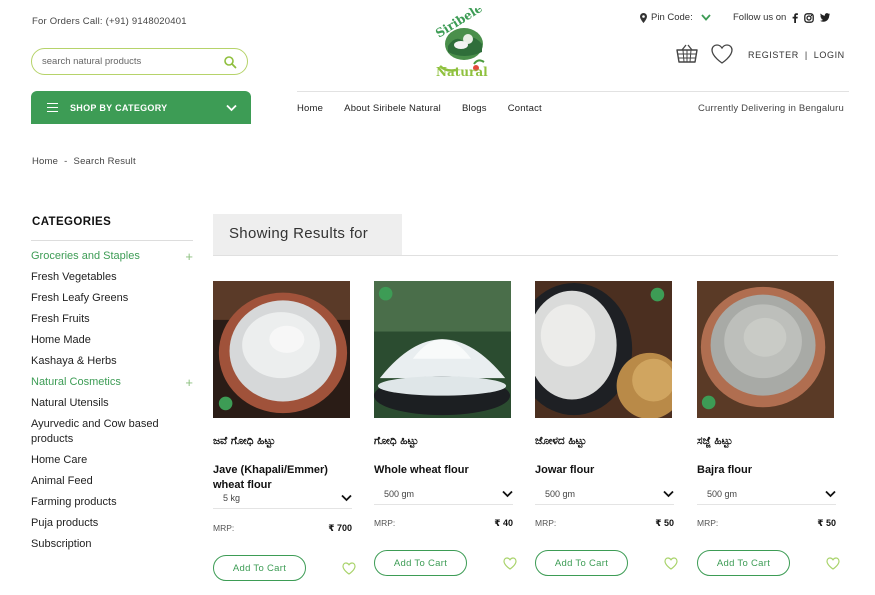 The height and width of the screenshot is (595, 875). I want to click on product-name: Jave (Khapali/Emmer) wheat flour, so click(284, 478).